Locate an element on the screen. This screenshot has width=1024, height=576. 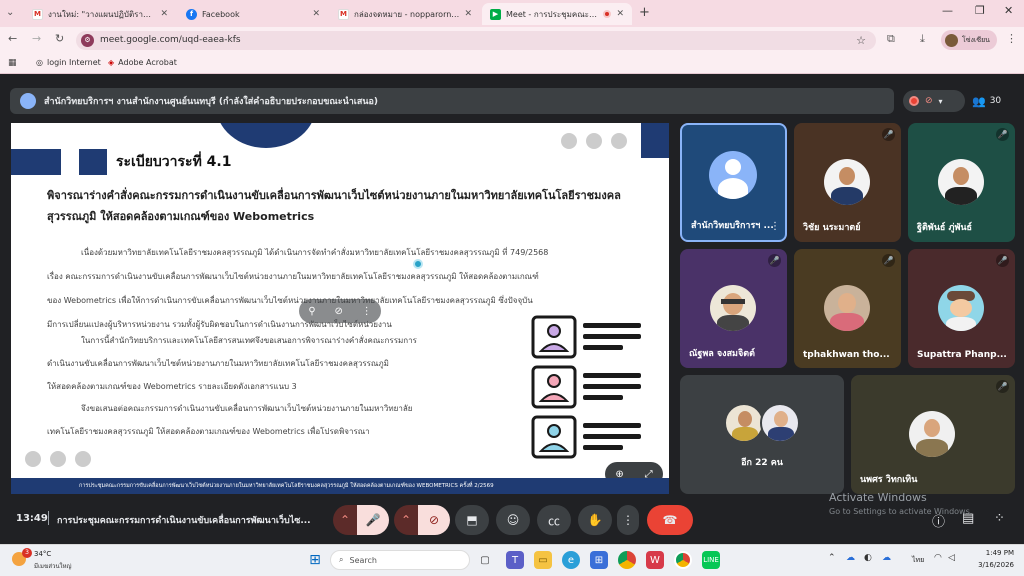
profile-button: โซ่งเซียน is located at coordinates (969, 40).